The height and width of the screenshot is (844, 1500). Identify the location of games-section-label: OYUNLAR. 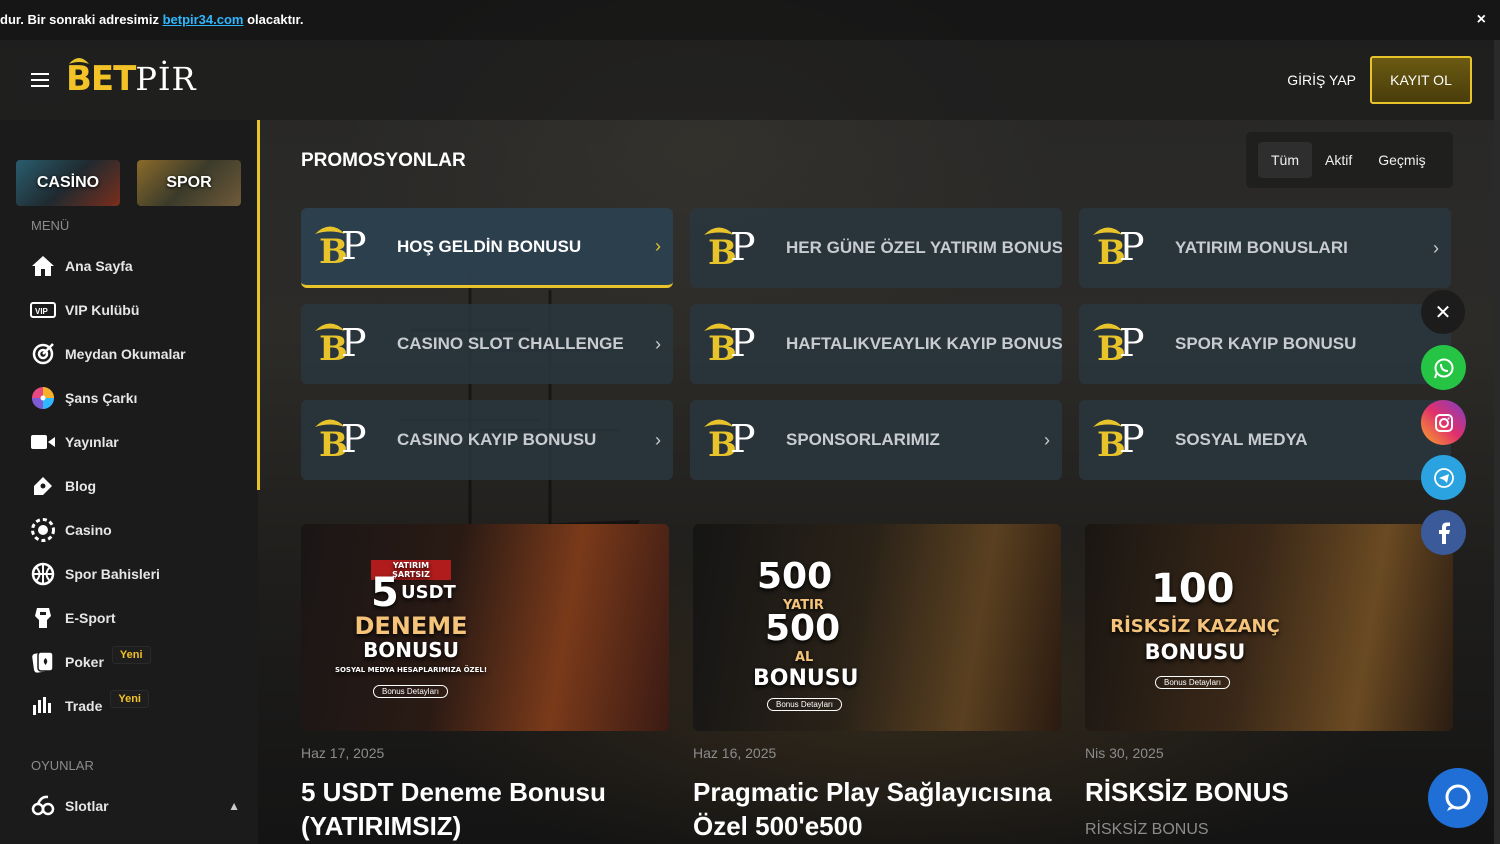
(62, 765).